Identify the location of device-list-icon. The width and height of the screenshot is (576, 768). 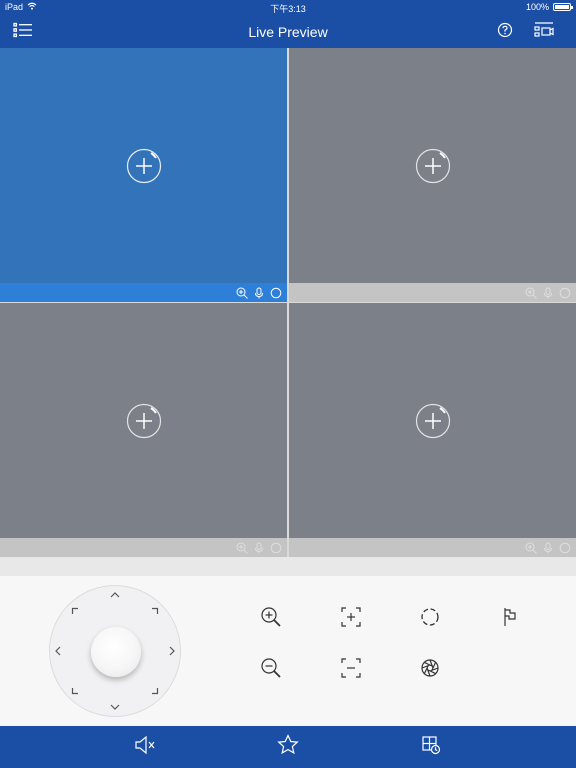
(544, 32).